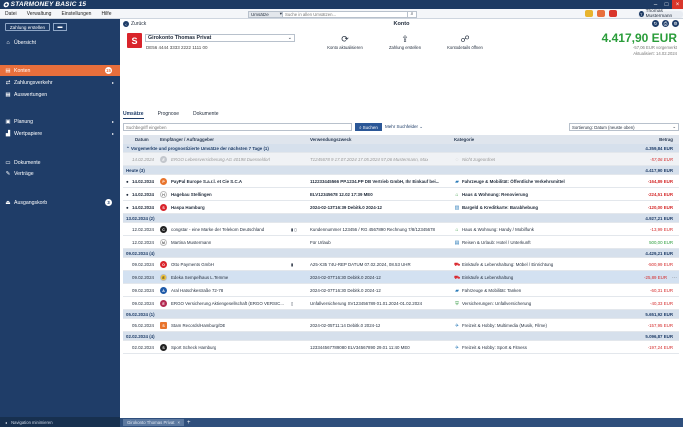  Describe the element at coordinates (330, 139) in the screenshot. I see `column-purpose: Verwendungszweck` at that location.